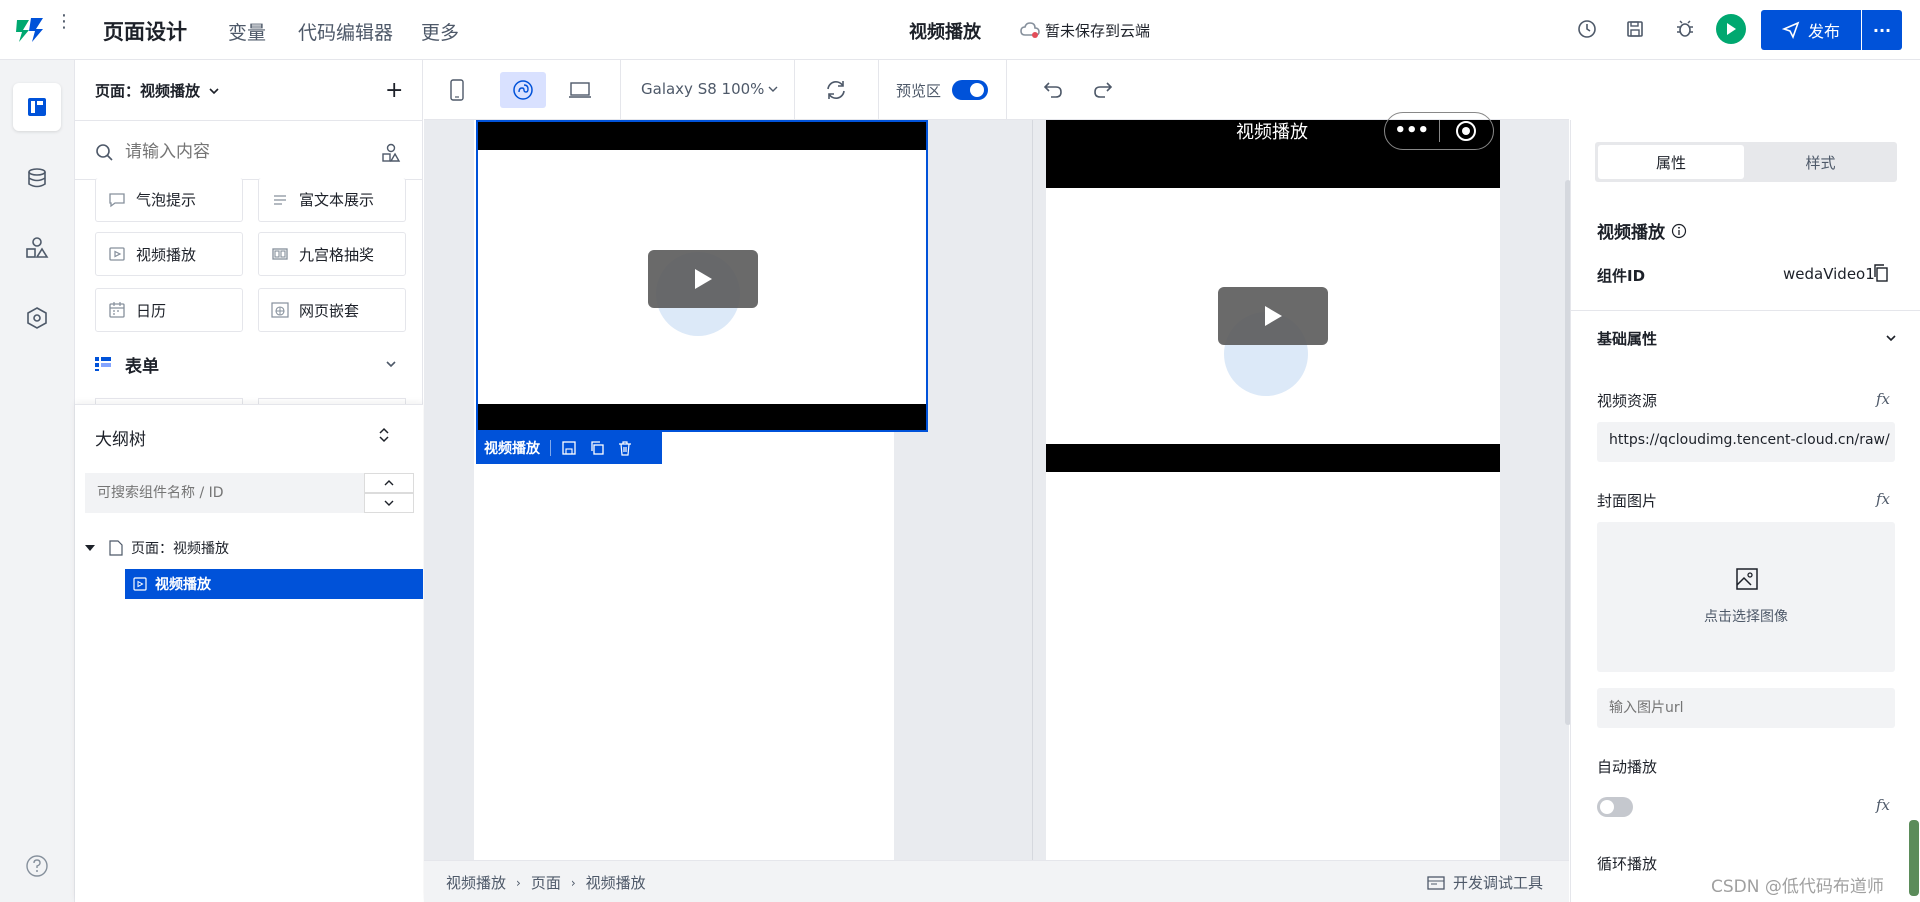  Describe the element at coordinates (169, 200) in the screenshot. I see `component-tooltip: 气泡提示` at that location.